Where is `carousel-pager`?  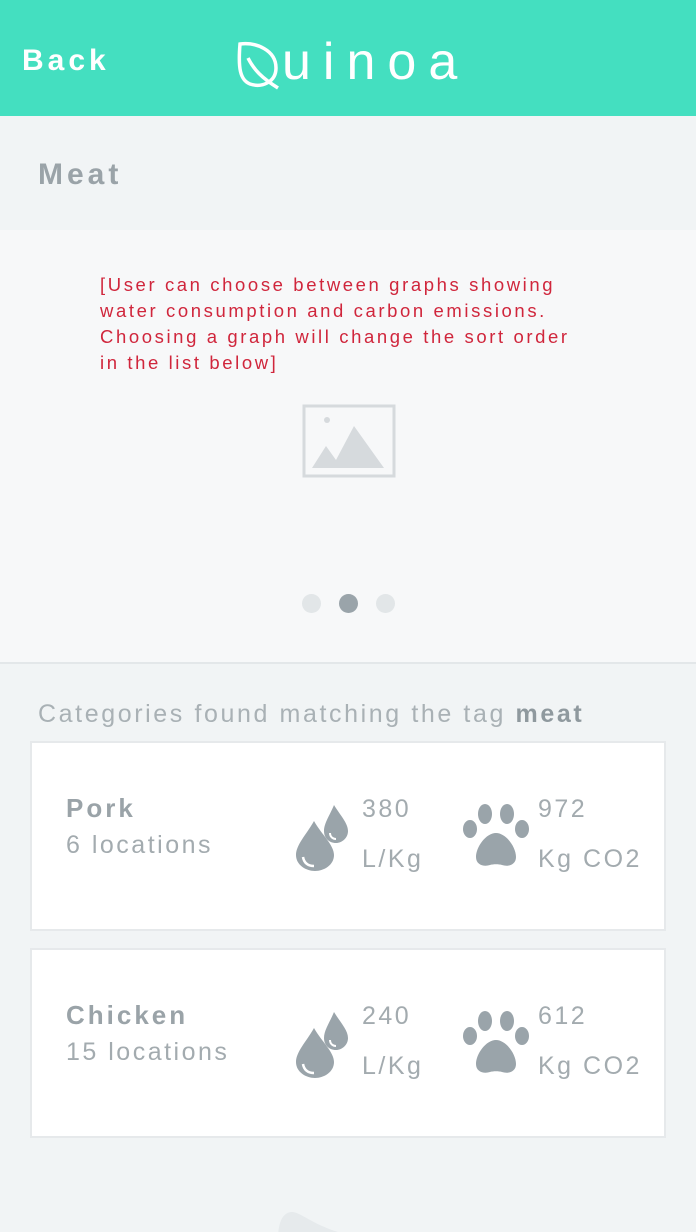 carousel-pager is located at coordinates (348, 603).